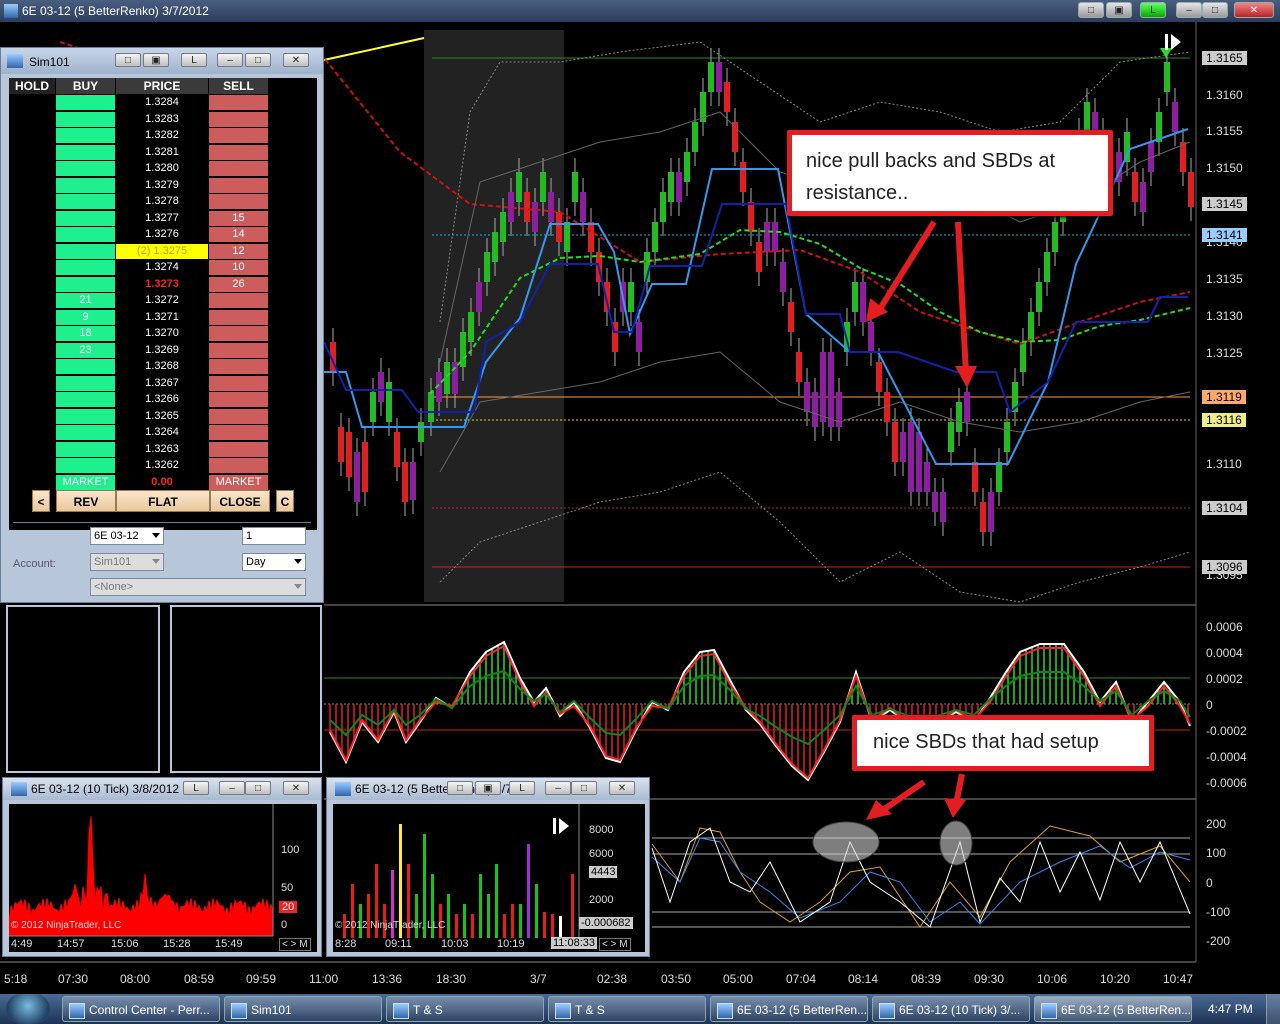 The image size is (1280, 1024). I want to click on price-level-row: 1.3282, so click(163, 136).